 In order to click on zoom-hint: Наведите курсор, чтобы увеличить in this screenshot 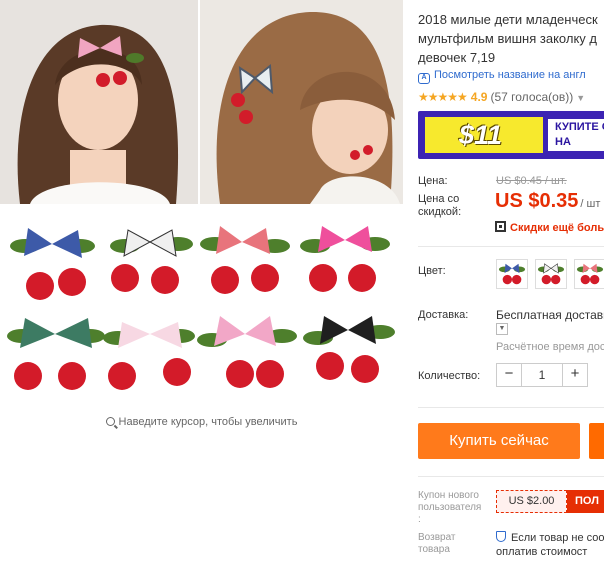, I will do `click(201, 422)`.